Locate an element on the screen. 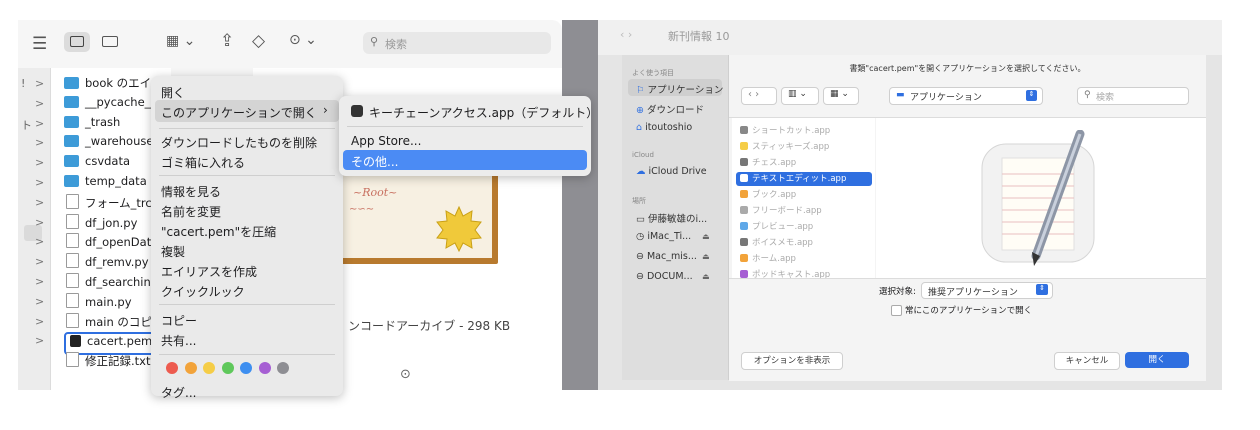 The image size is (1260, 430). options-button: オプションを非表示 is located at coordinates (792, 361).